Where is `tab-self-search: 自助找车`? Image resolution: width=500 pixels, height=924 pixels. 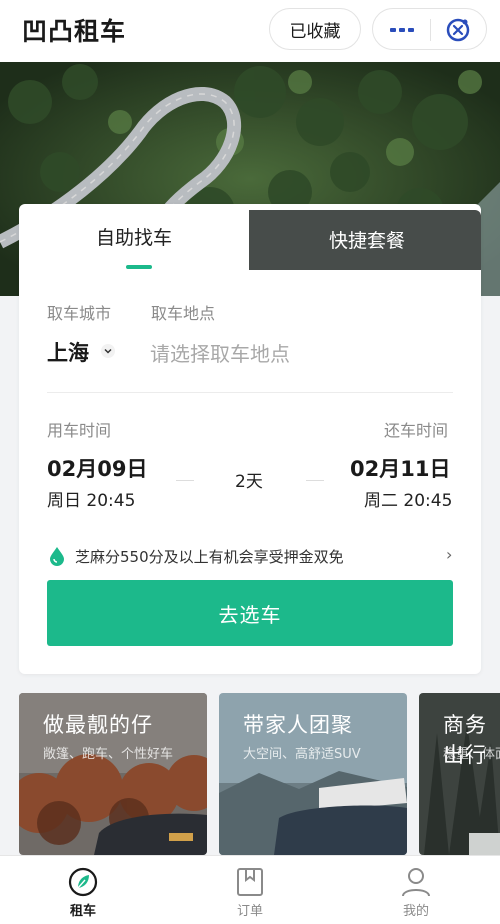 tab-self-search: 自助找车 is located at coordinates (134, 236).